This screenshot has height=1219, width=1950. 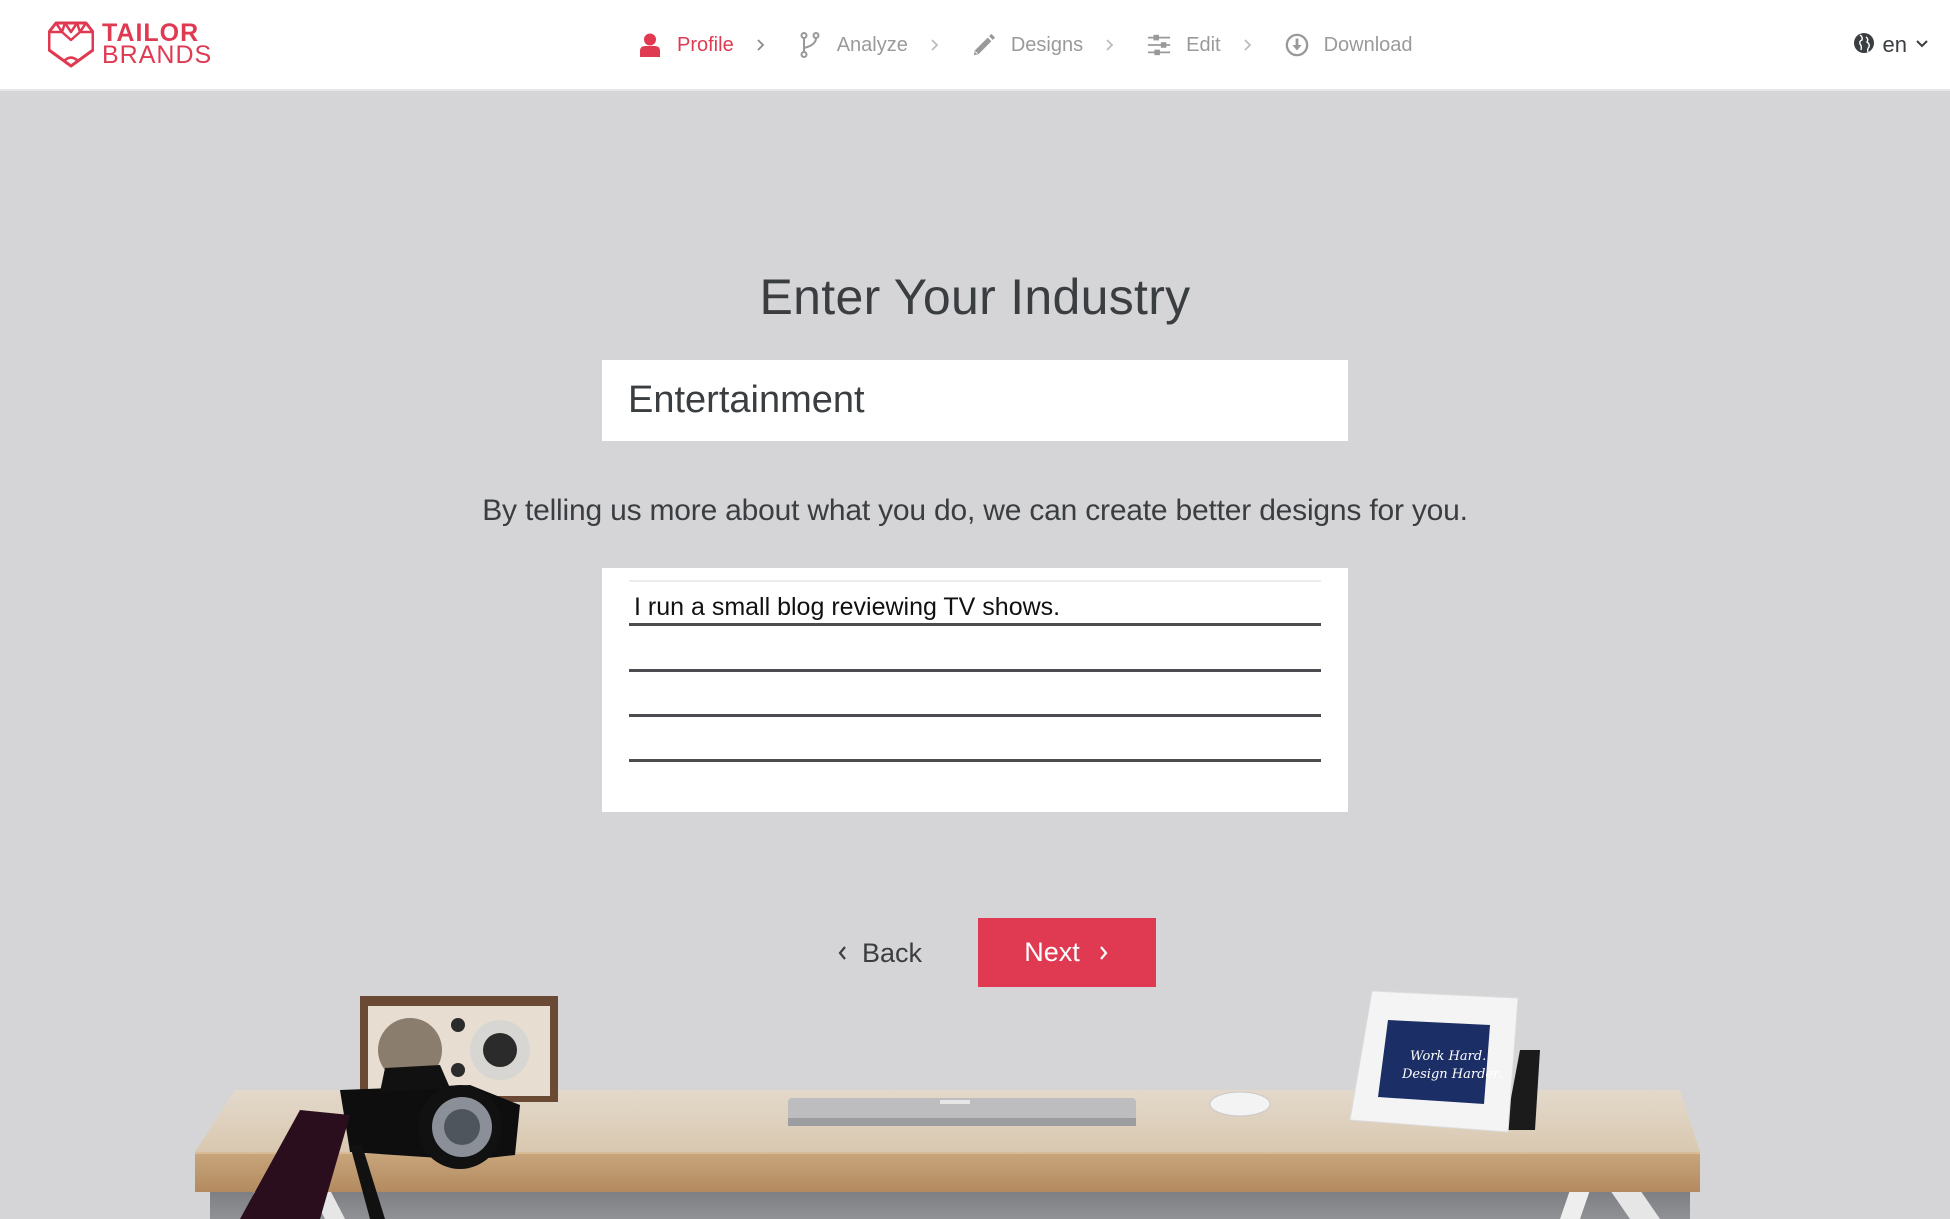 What do you see at coordinates (950, 1204) in the screenshot?
I see `desk-underside` at bounding box center [950, 1204].